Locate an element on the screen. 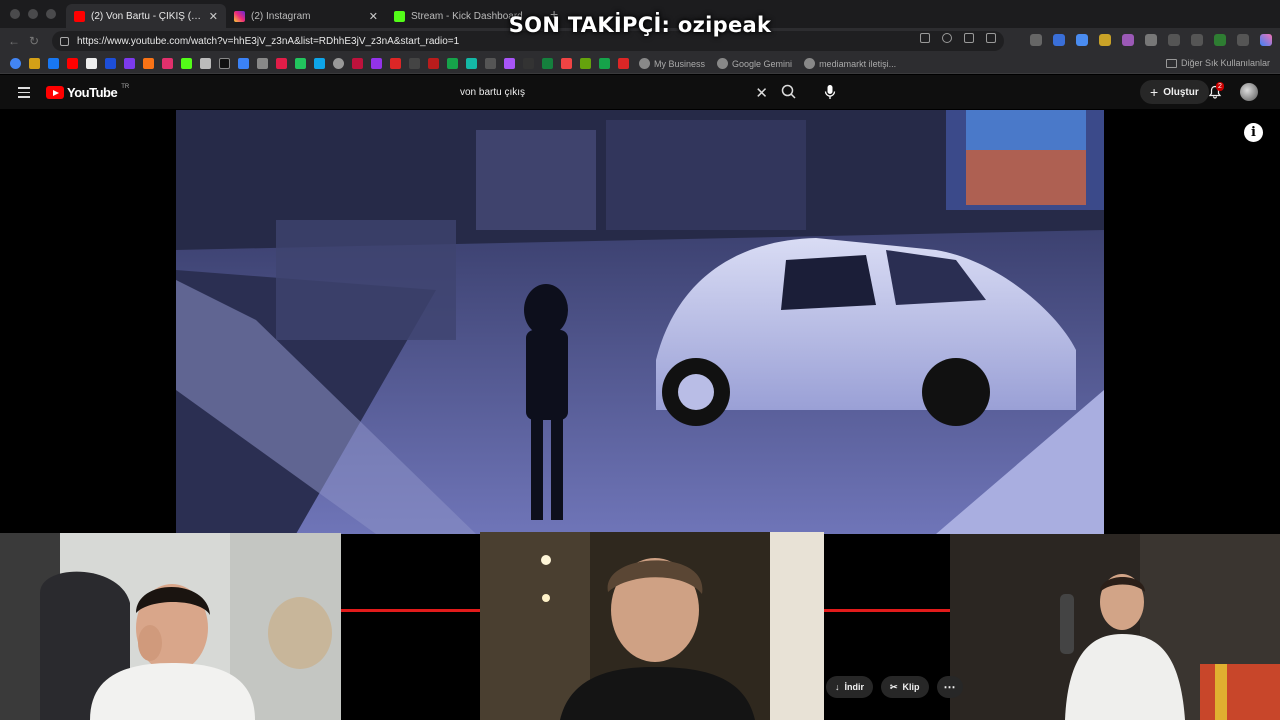  video-progress-bar is located at coordinates (410, 610).